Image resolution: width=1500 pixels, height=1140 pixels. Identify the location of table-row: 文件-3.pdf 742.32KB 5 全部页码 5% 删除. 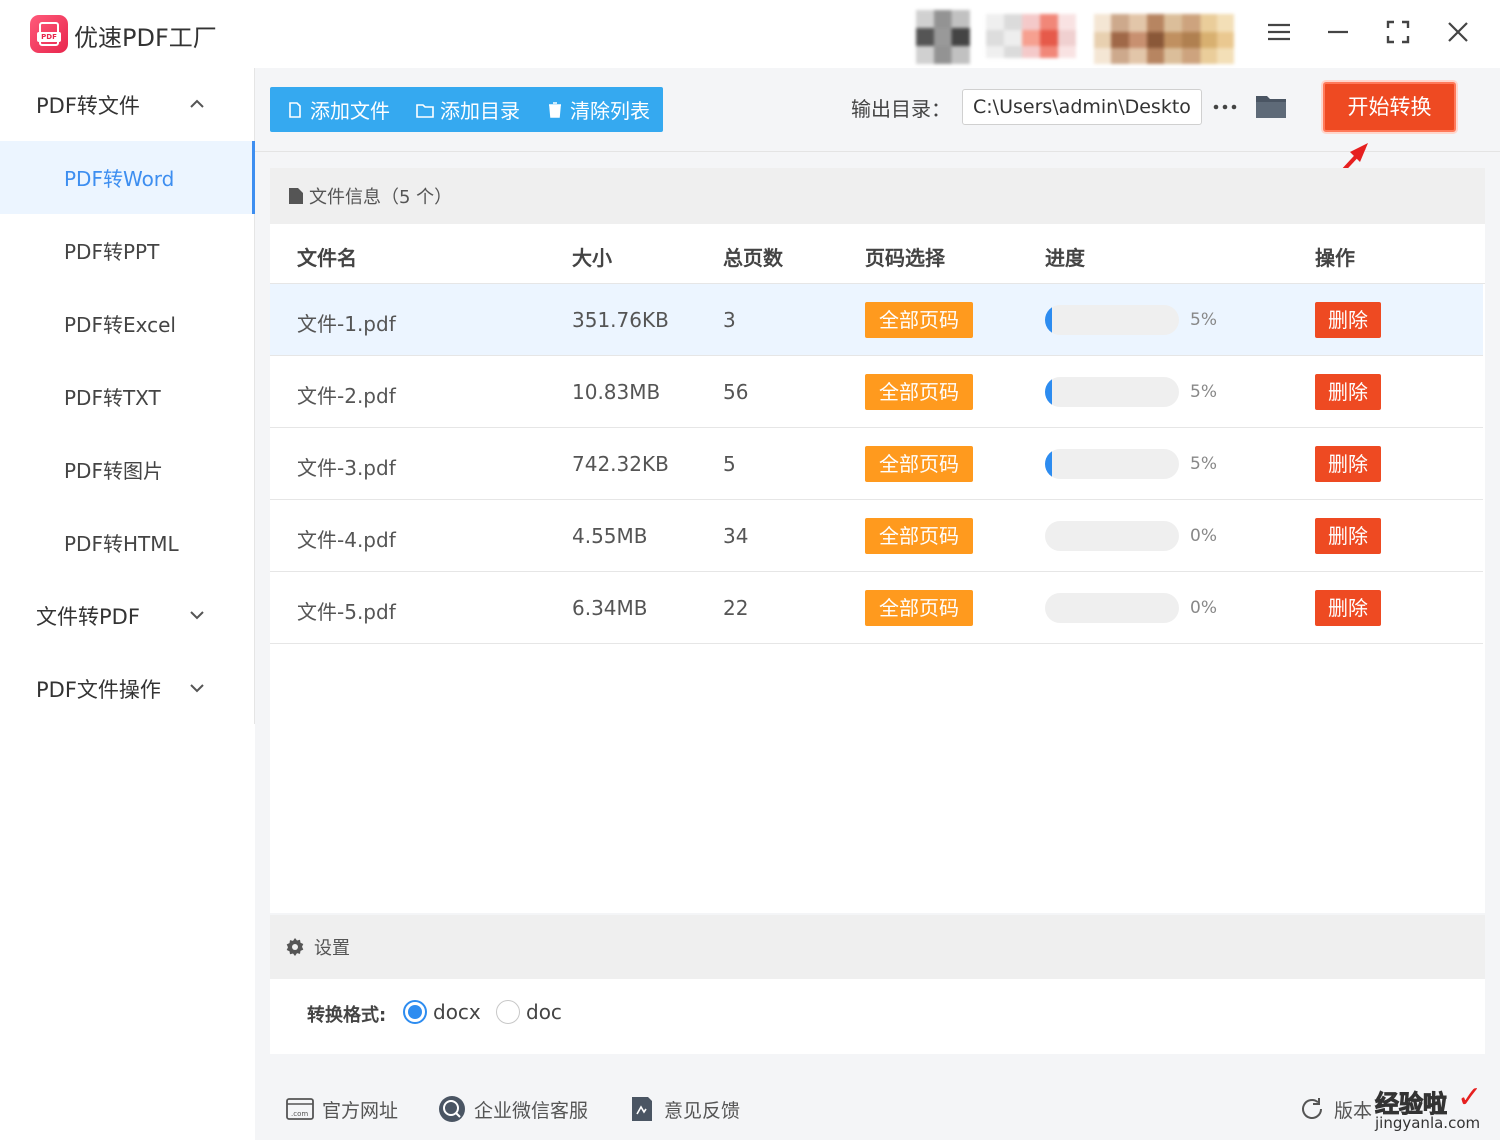
(876, 464).